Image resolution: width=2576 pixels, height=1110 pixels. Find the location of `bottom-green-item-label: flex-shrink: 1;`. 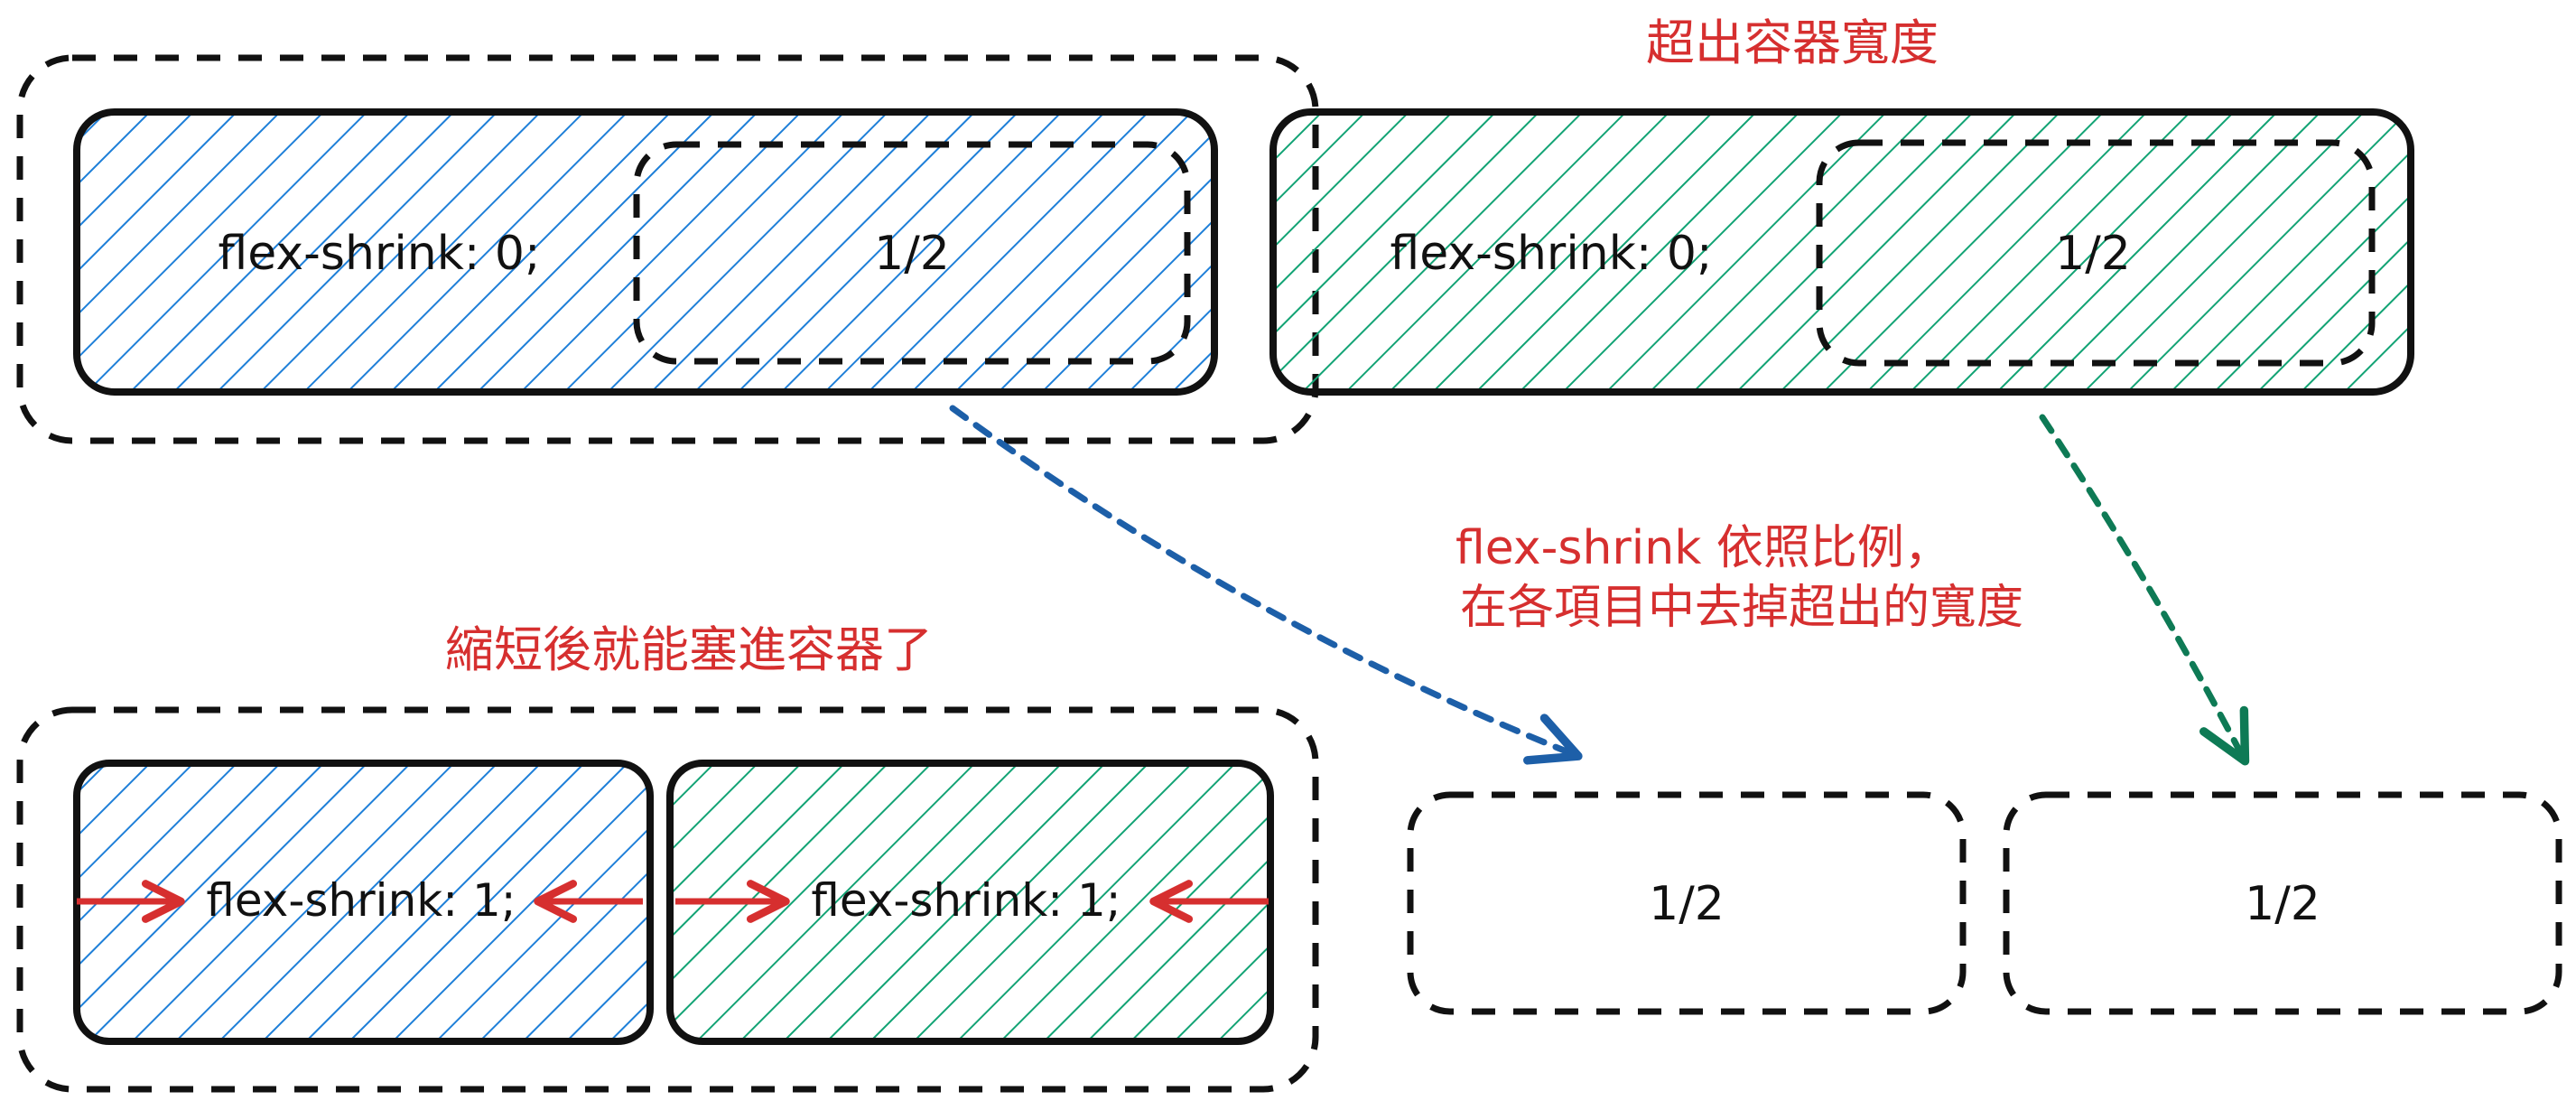

bottom-green-item-label: flex-shrink: 1; is located at coordinates (966, 900).